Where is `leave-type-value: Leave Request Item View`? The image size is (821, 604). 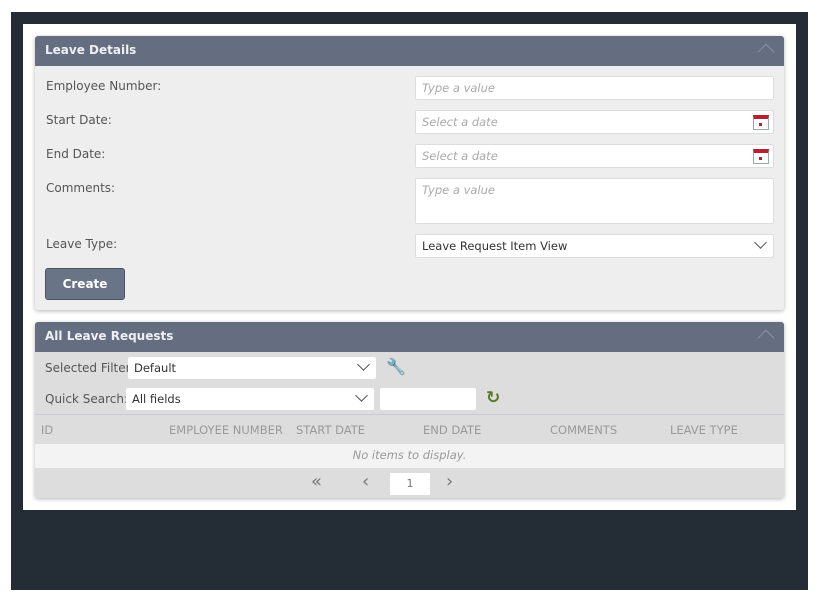
leave-type-value: Leave Request Item View is located at coordinates (495, 246).